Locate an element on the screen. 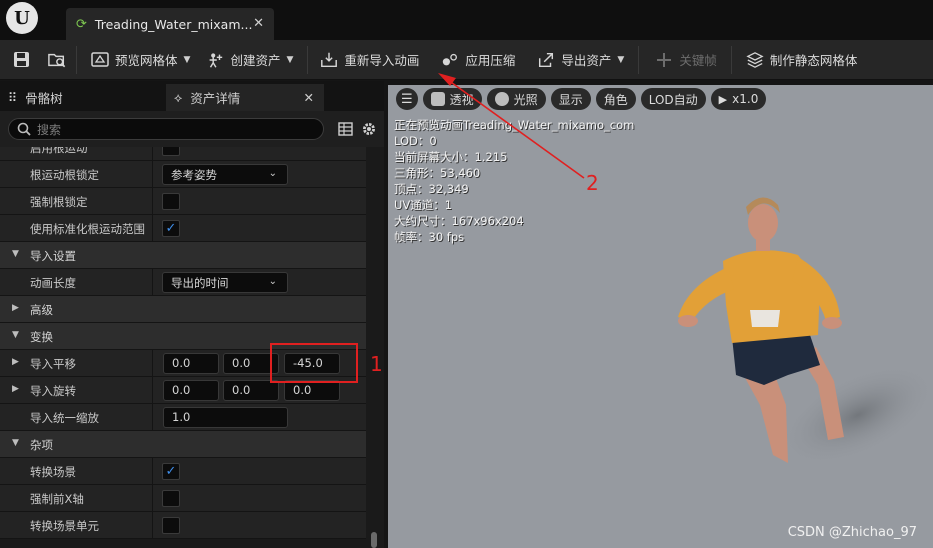  tab-asset-details-label: 资产详情 is located at coordinates (215, 98).